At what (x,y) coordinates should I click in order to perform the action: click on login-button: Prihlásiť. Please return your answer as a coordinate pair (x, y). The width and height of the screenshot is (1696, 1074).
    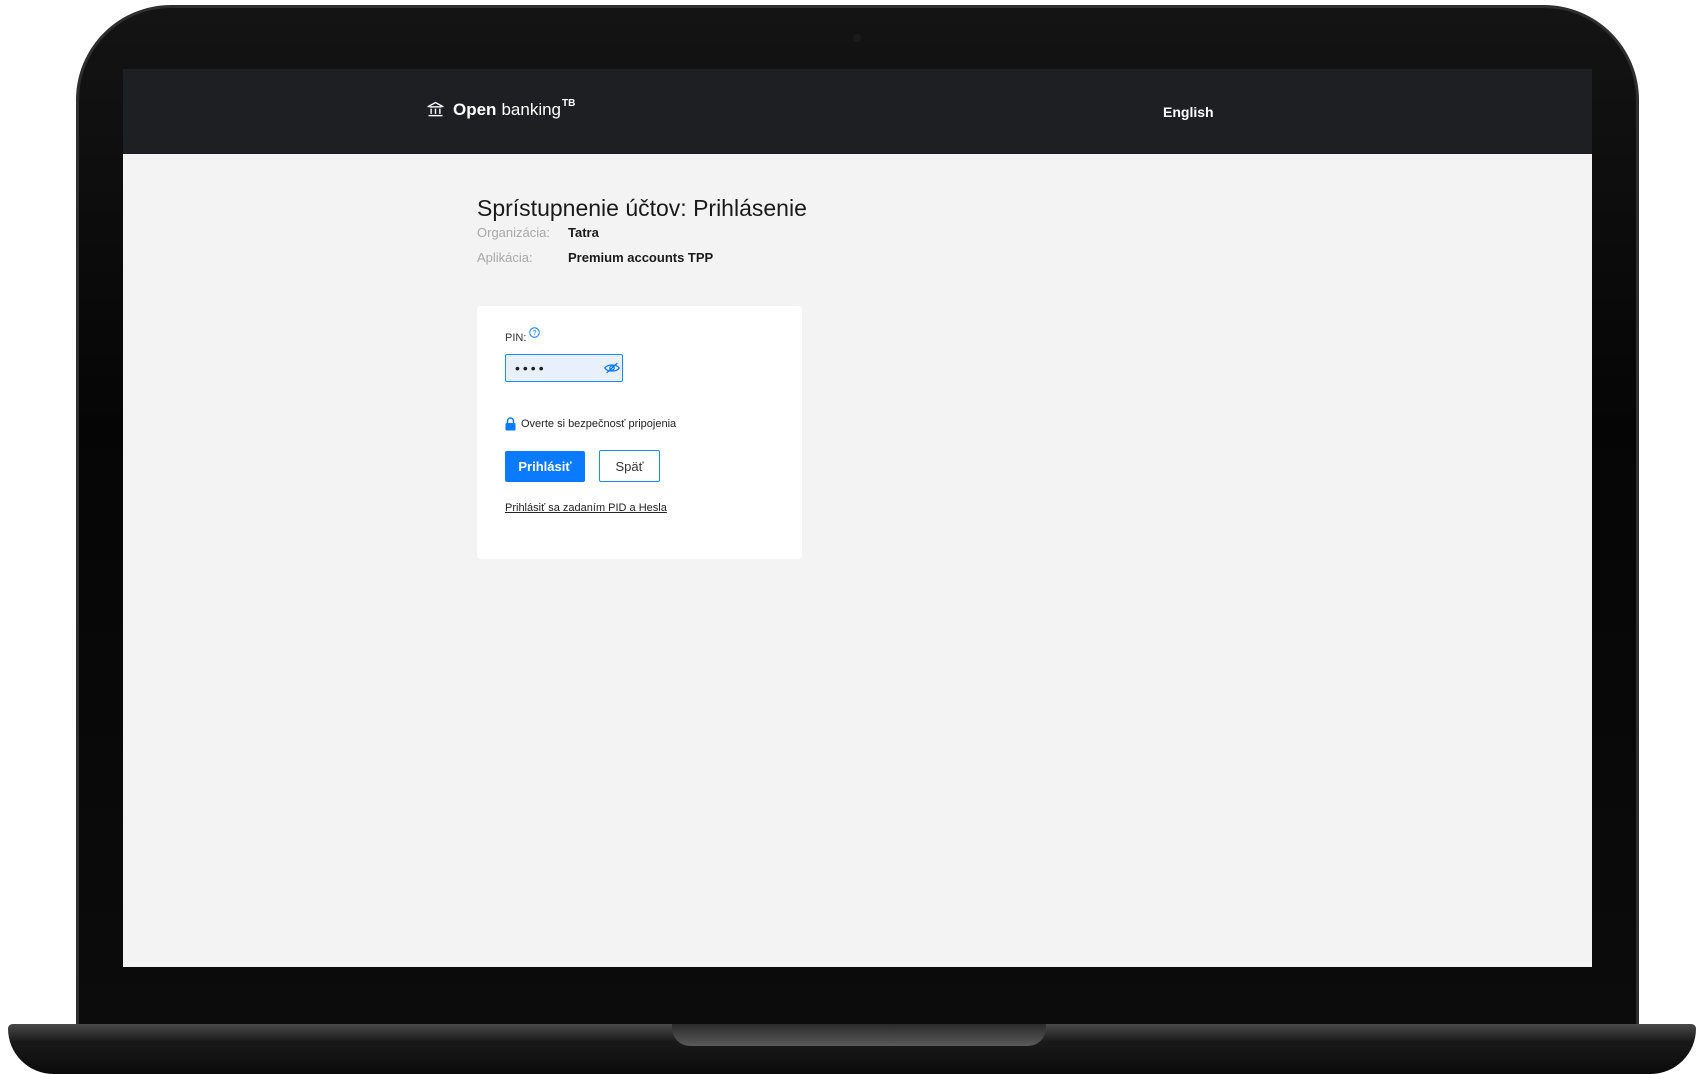
    Looking at the image, I should click on (545, 466).